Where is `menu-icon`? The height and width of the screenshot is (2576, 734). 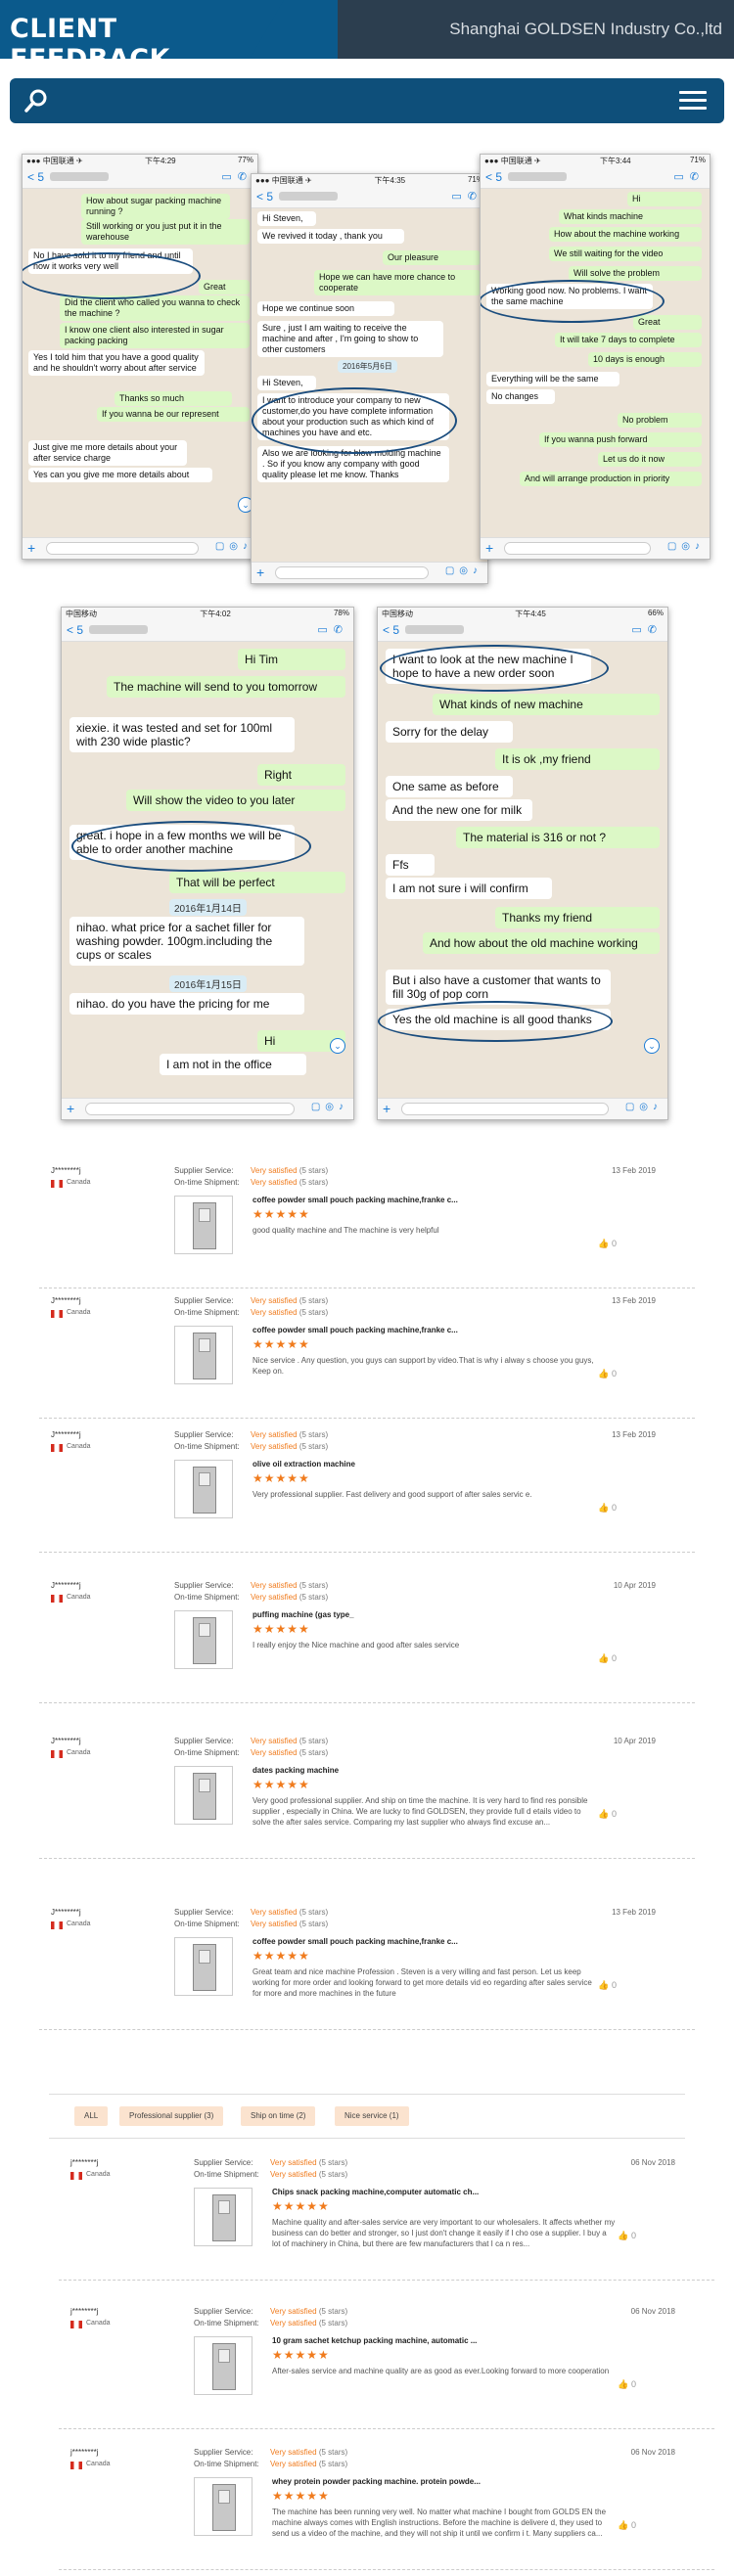
menu-icon is located at coordinates (693, 101).